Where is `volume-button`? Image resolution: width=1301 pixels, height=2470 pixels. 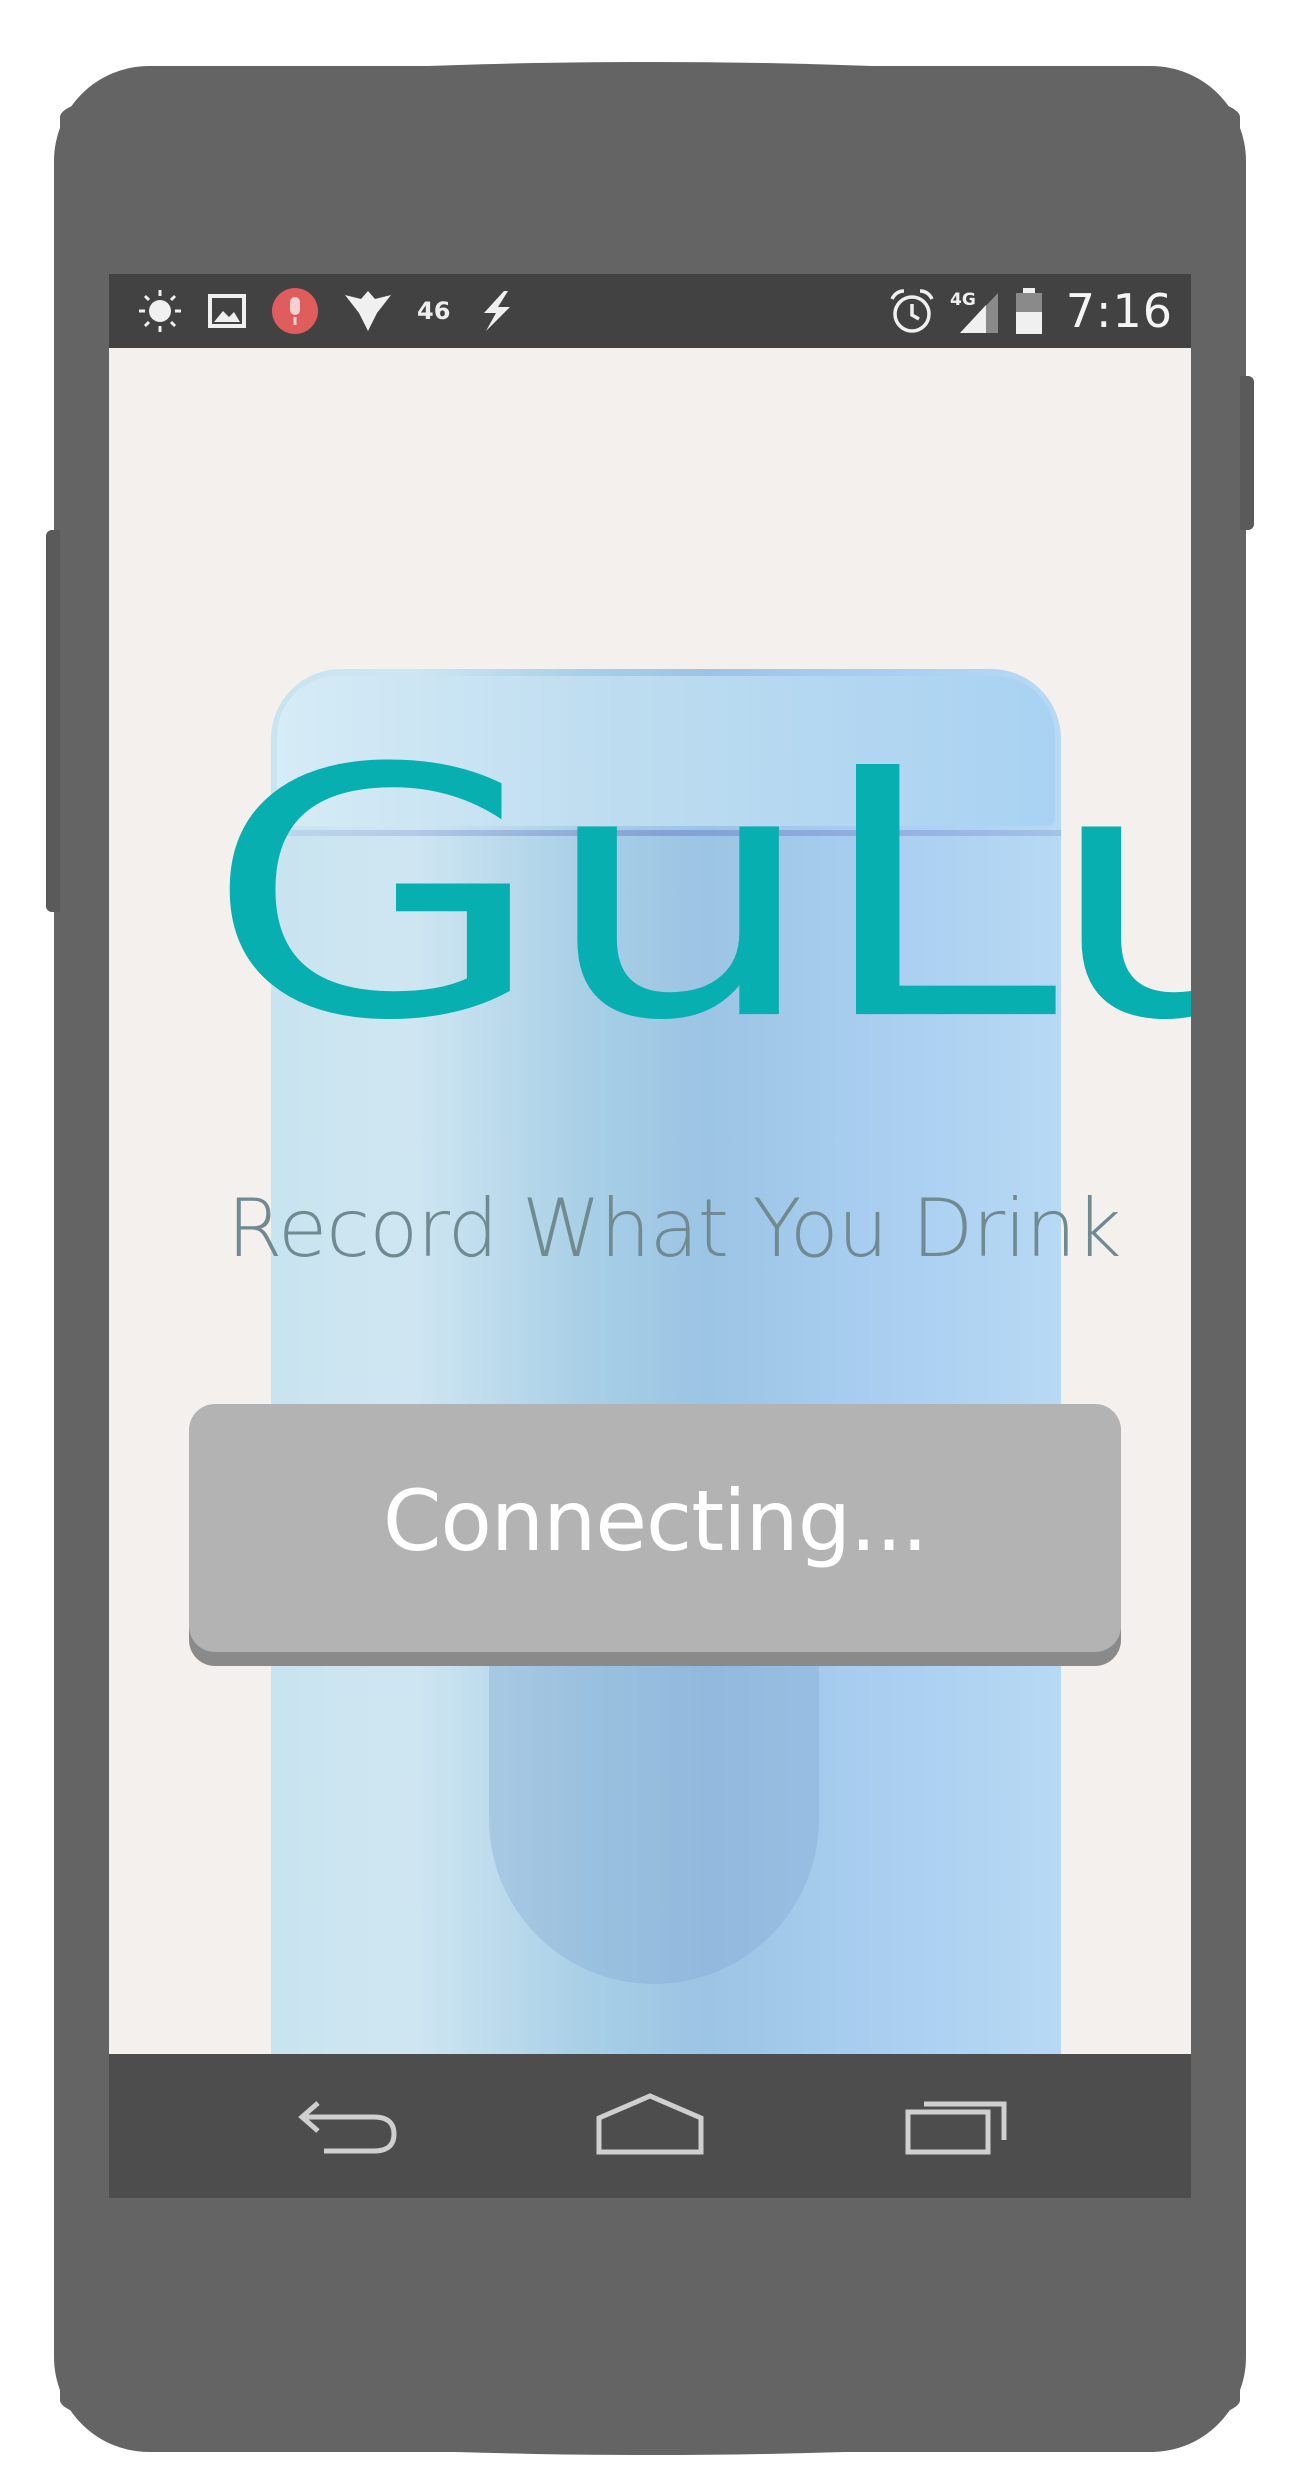
volume-button is located at coordinates (53, 721).